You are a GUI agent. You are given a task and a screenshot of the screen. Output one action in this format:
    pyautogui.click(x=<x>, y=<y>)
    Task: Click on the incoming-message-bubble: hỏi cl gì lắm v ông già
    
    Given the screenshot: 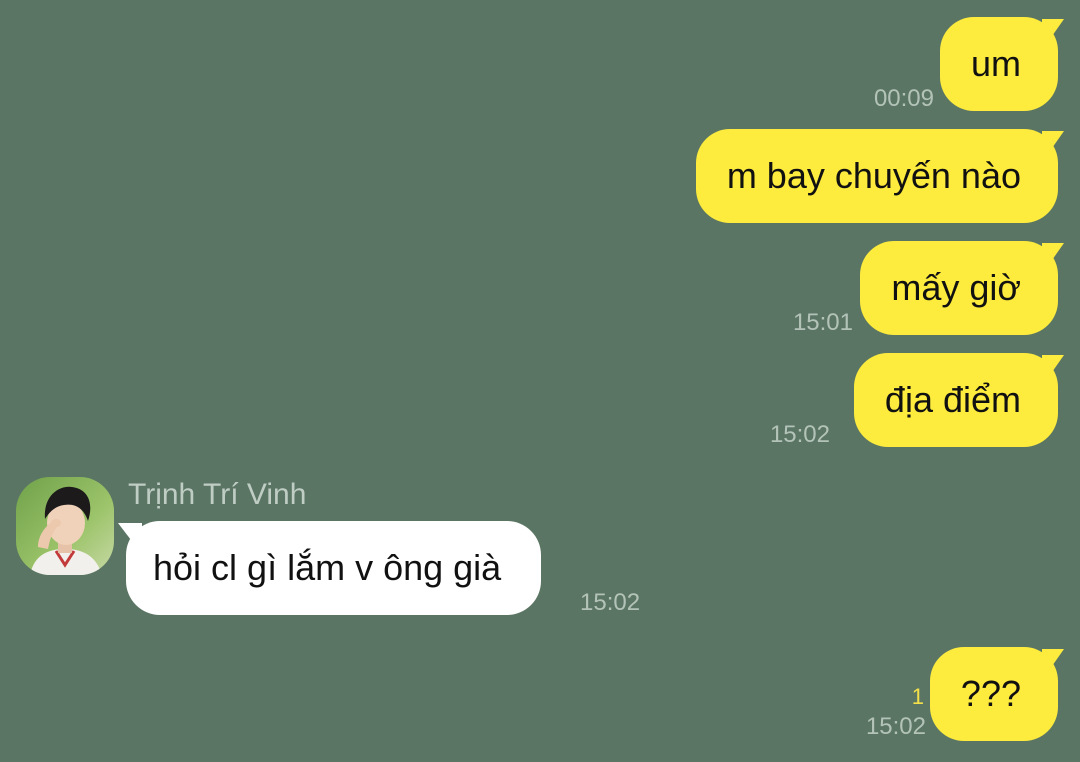 What is the action you would take?
    pyautogui.click(x=334, y=568)
    